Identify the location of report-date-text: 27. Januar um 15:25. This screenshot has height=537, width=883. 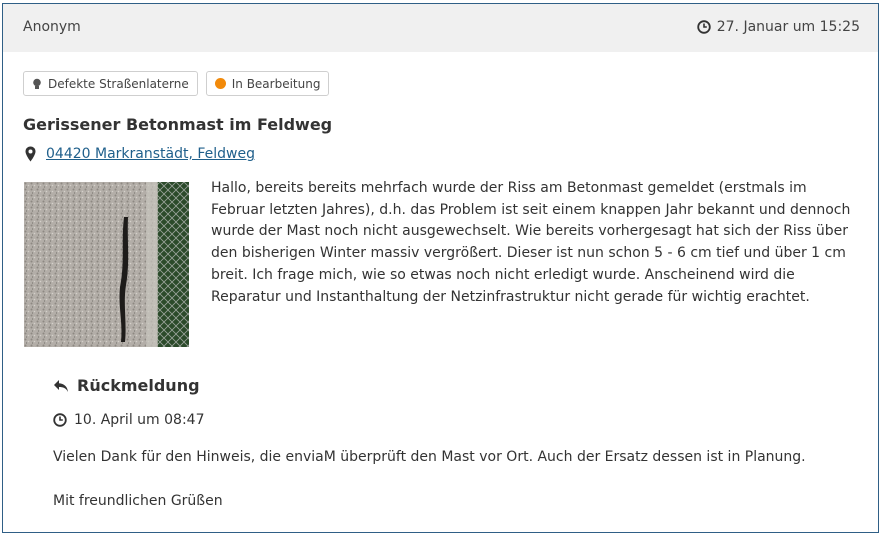
(788, 27).